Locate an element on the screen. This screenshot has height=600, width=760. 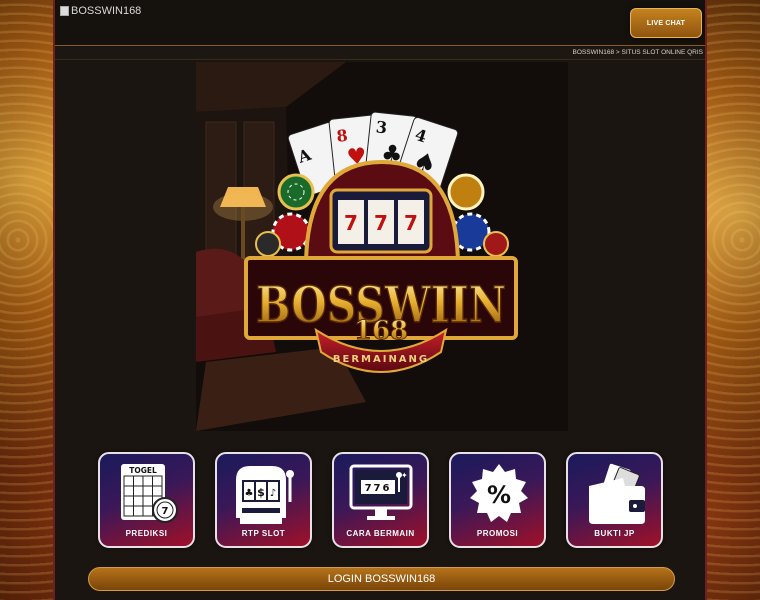
menu-prediksi-label: PREDIKSI is located at coordinates (146, 533).